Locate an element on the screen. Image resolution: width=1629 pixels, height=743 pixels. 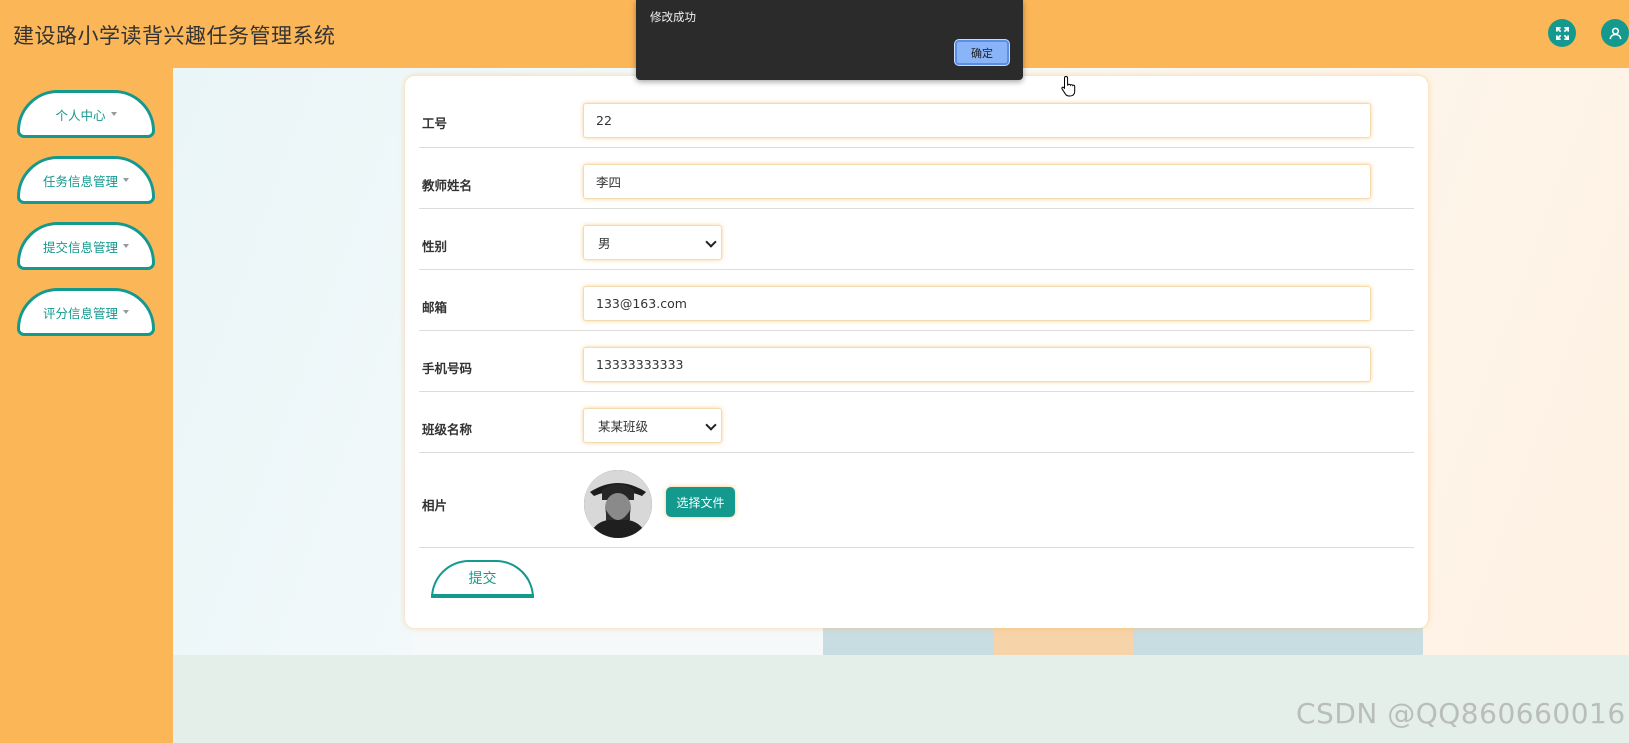
app-title: 建设路小学读背兴趣任务管理系统 is located at coordinates (174, 36).